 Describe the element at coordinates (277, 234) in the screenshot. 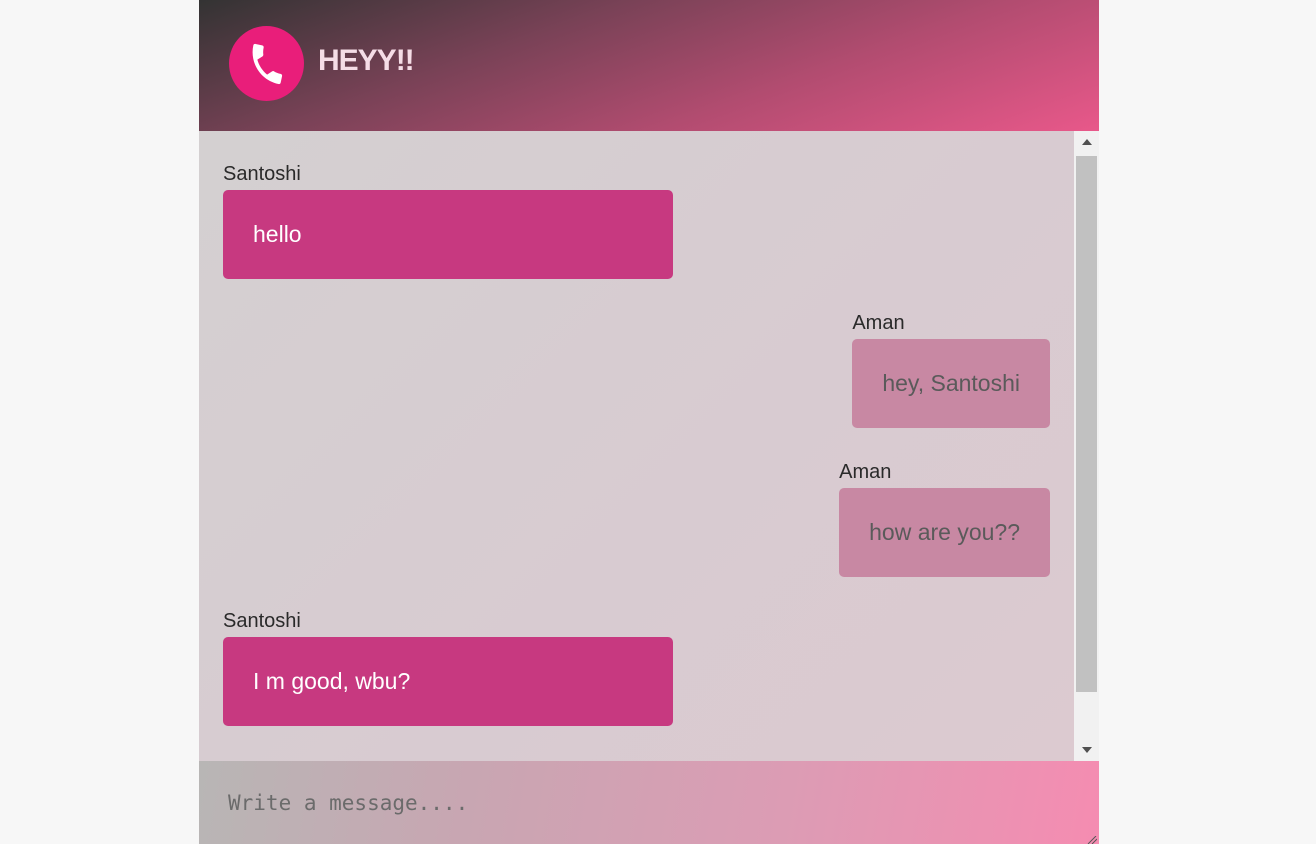

I see `message-text: hello` at that location.